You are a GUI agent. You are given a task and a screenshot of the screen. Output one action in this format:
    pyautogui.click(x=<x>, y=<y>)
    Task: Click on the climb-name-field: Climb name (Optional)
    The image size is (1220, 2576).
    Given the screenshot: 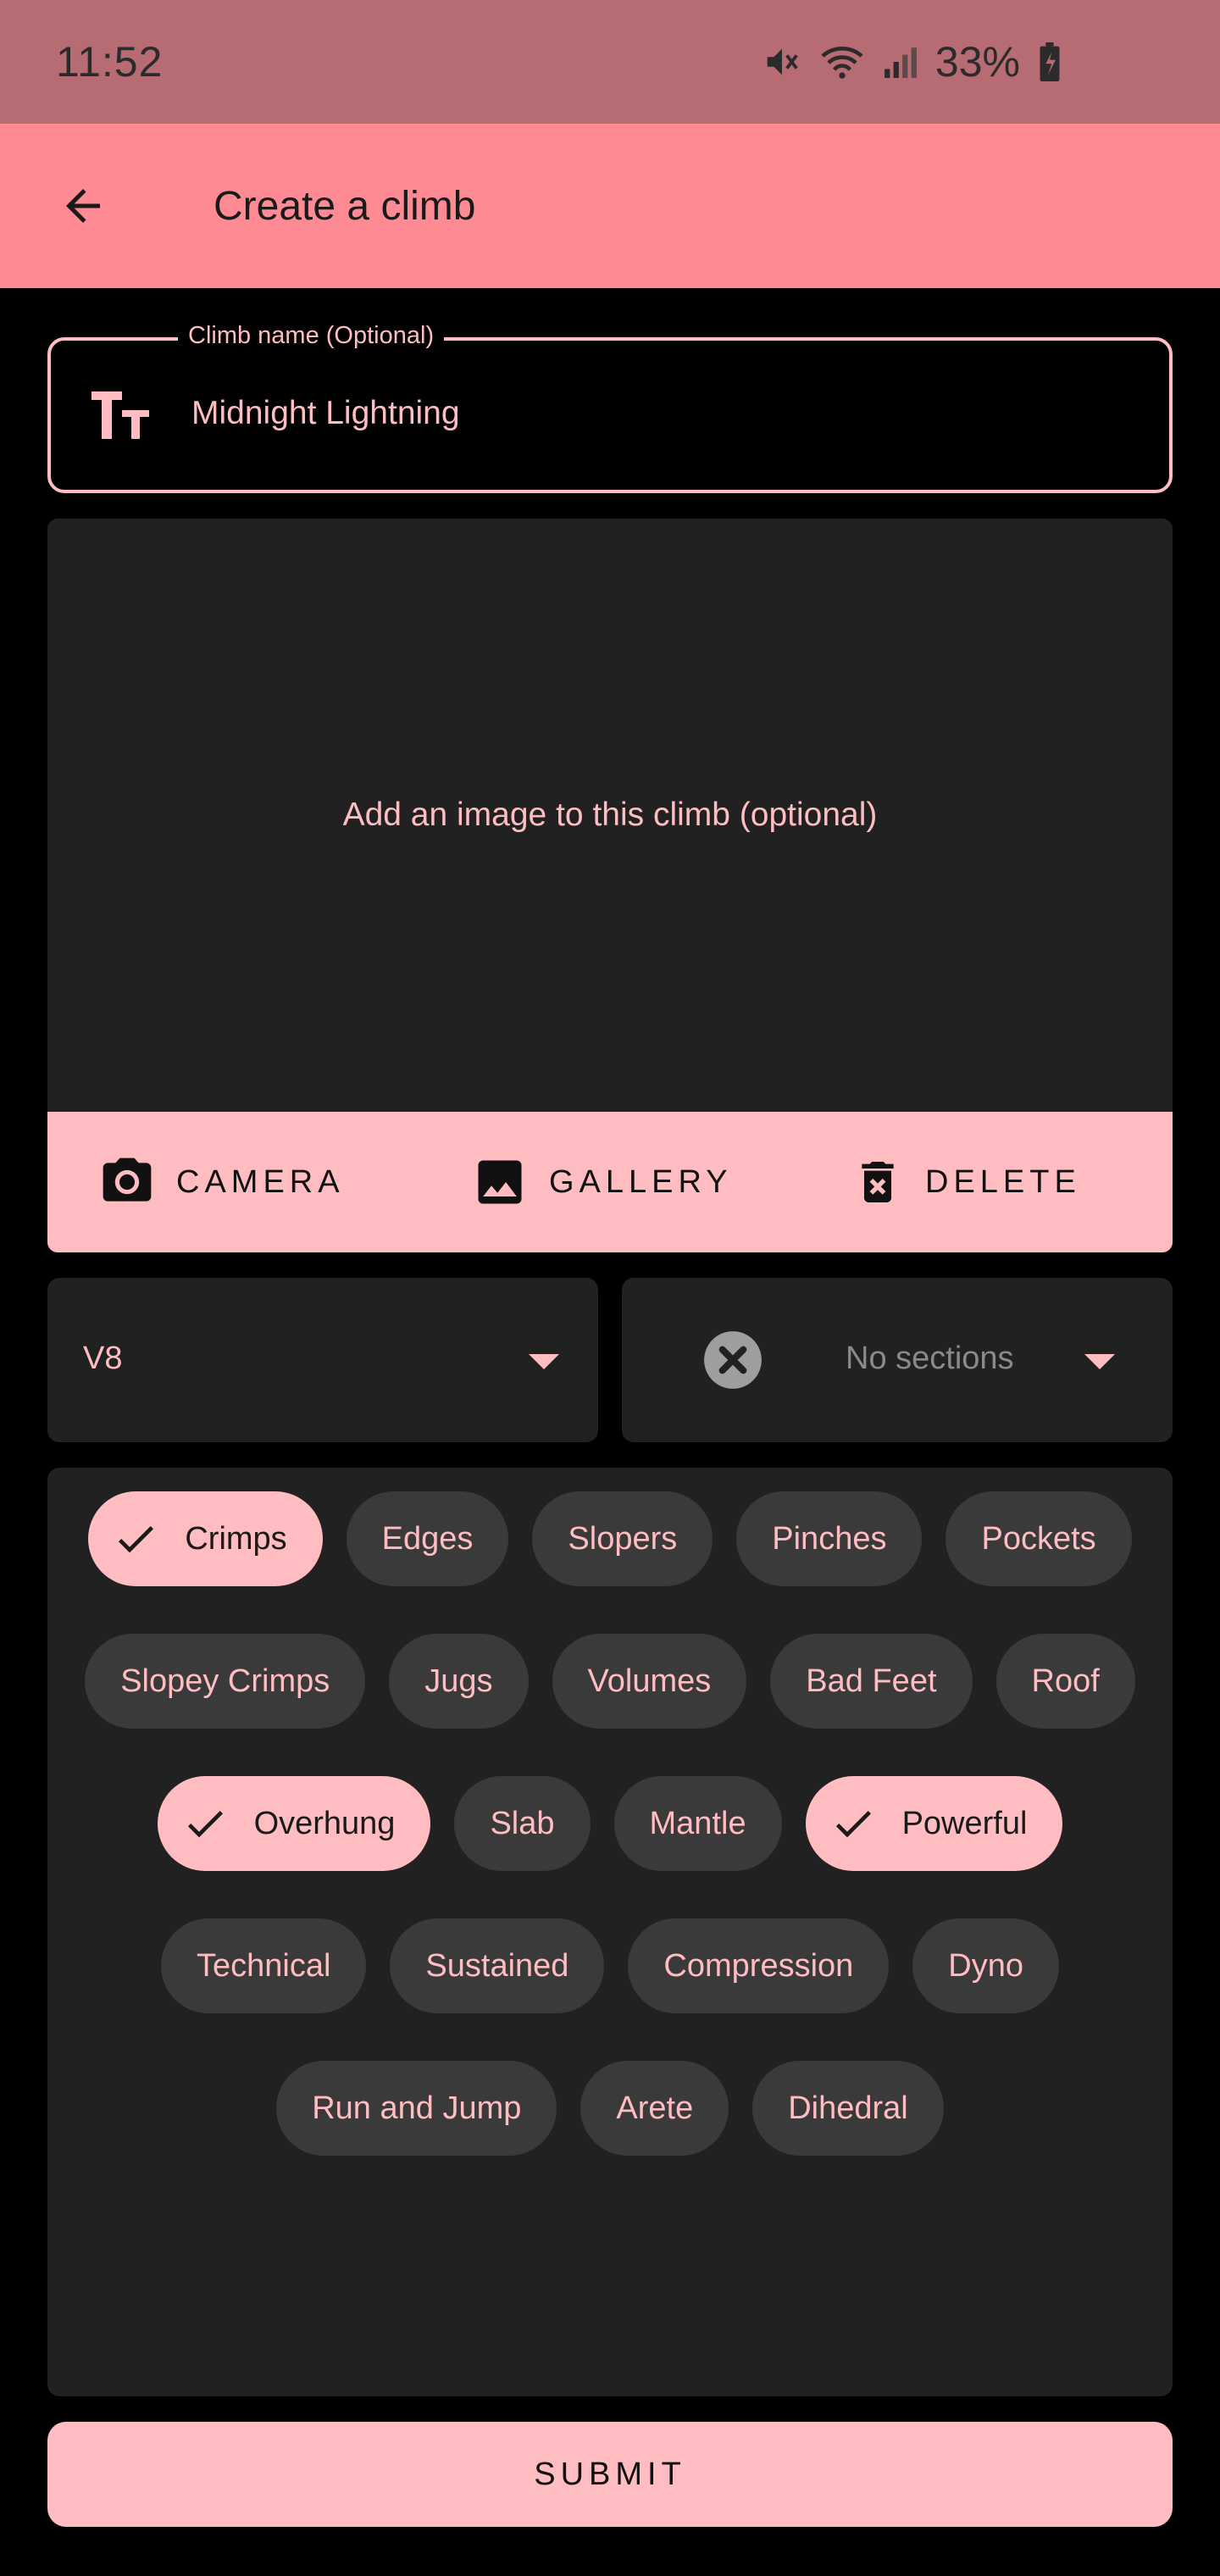 What is the action you would take?
    pyautogui.click(x=610, y=407)
    